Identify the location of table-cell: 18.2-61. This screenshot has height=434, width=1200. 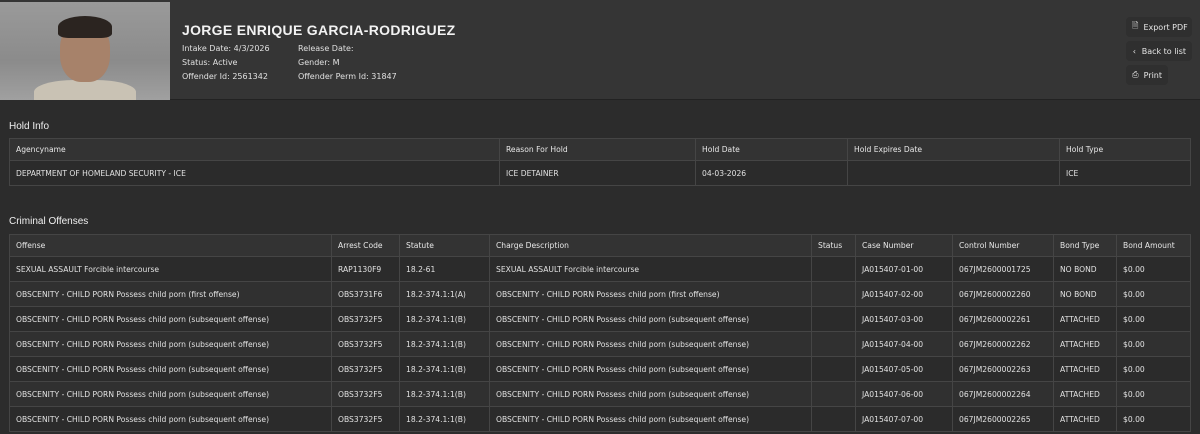
(444, 269).